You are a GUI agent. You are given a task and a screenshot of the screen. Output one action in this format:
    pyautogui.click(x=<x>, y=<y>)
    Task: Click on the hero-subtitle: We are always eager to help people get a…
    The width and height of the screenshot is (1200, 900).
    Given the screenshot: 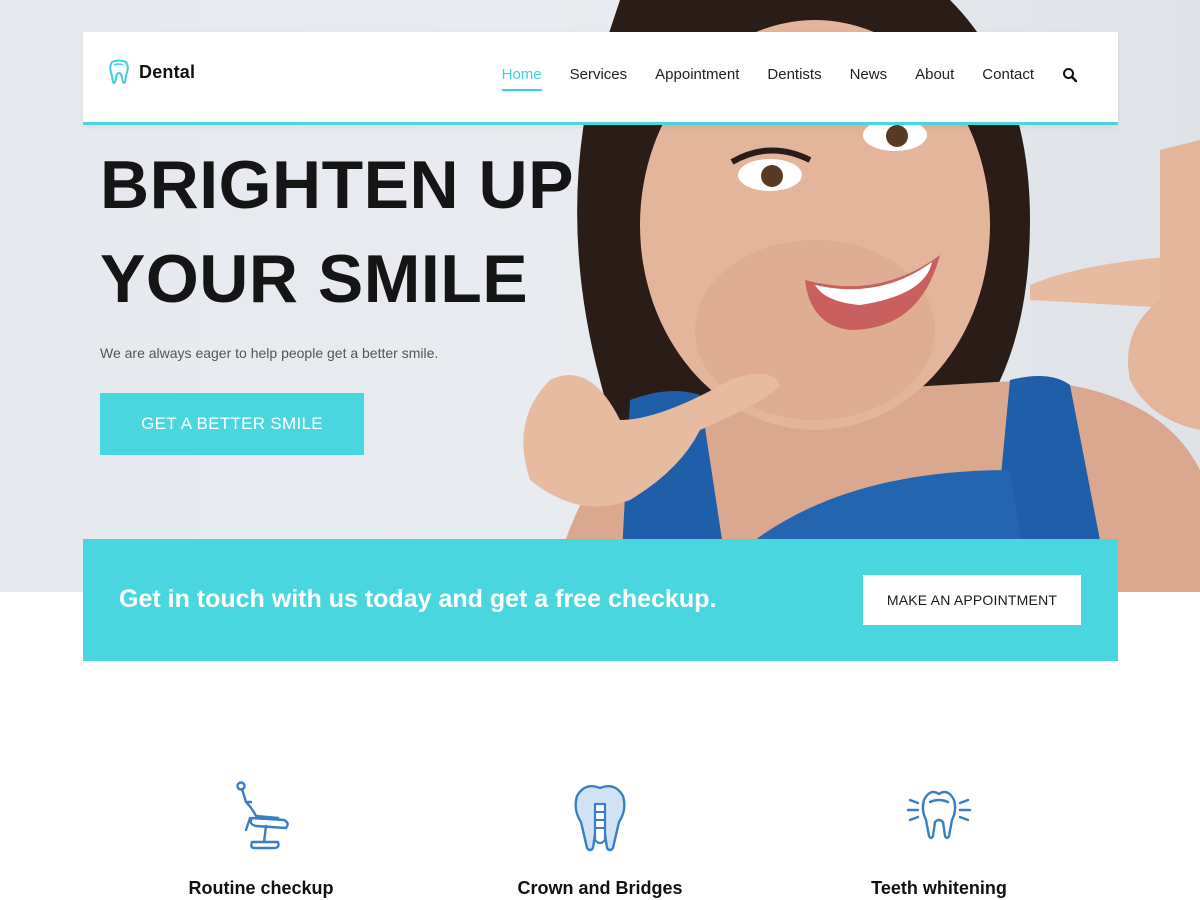 What is the action you would take?
    pyautogui.click(x=269, y=353)
    